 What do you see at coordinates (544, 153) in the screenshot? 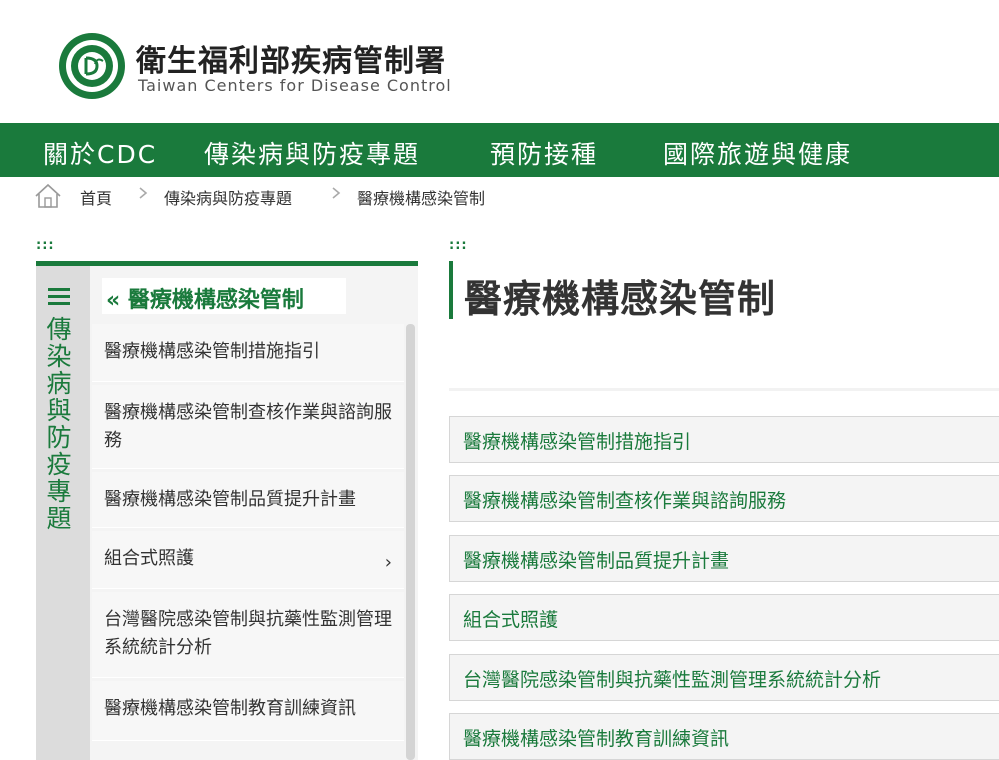
I see `nav-item-vaccination: 預防接種` at bounding box center [544, 153].